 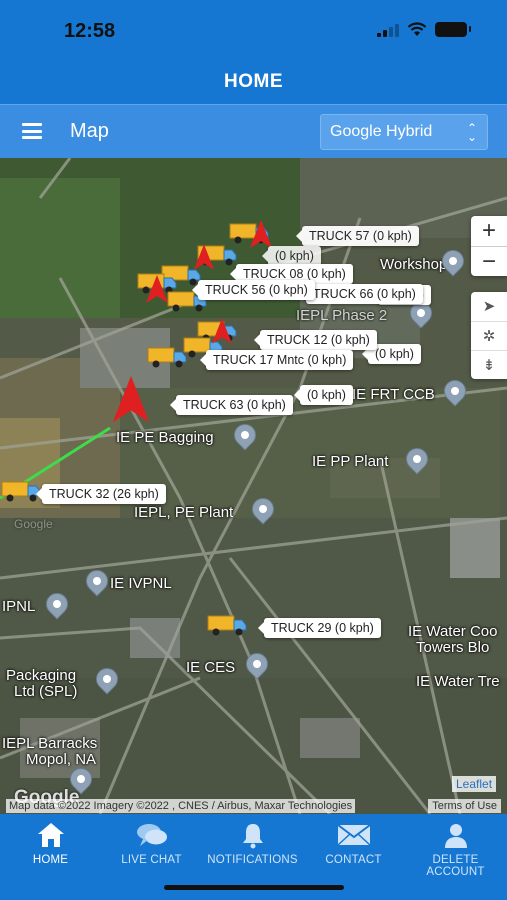 I want to click on envelope-icon, so click(x=353, y=835).